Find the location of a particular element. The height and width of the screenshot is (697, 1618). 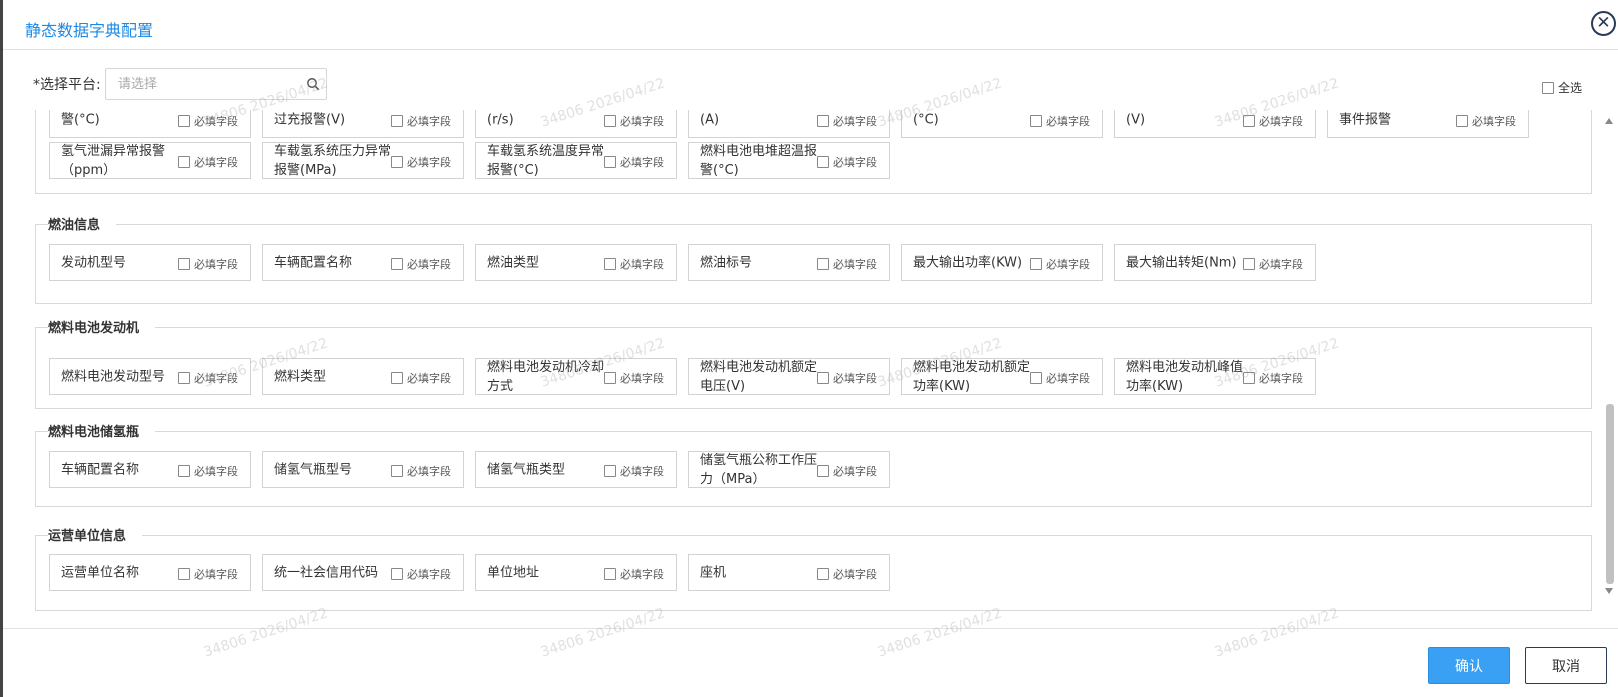

field-item: 燃料电池发动型号 必填字段 is located at coordinates (150, 376).